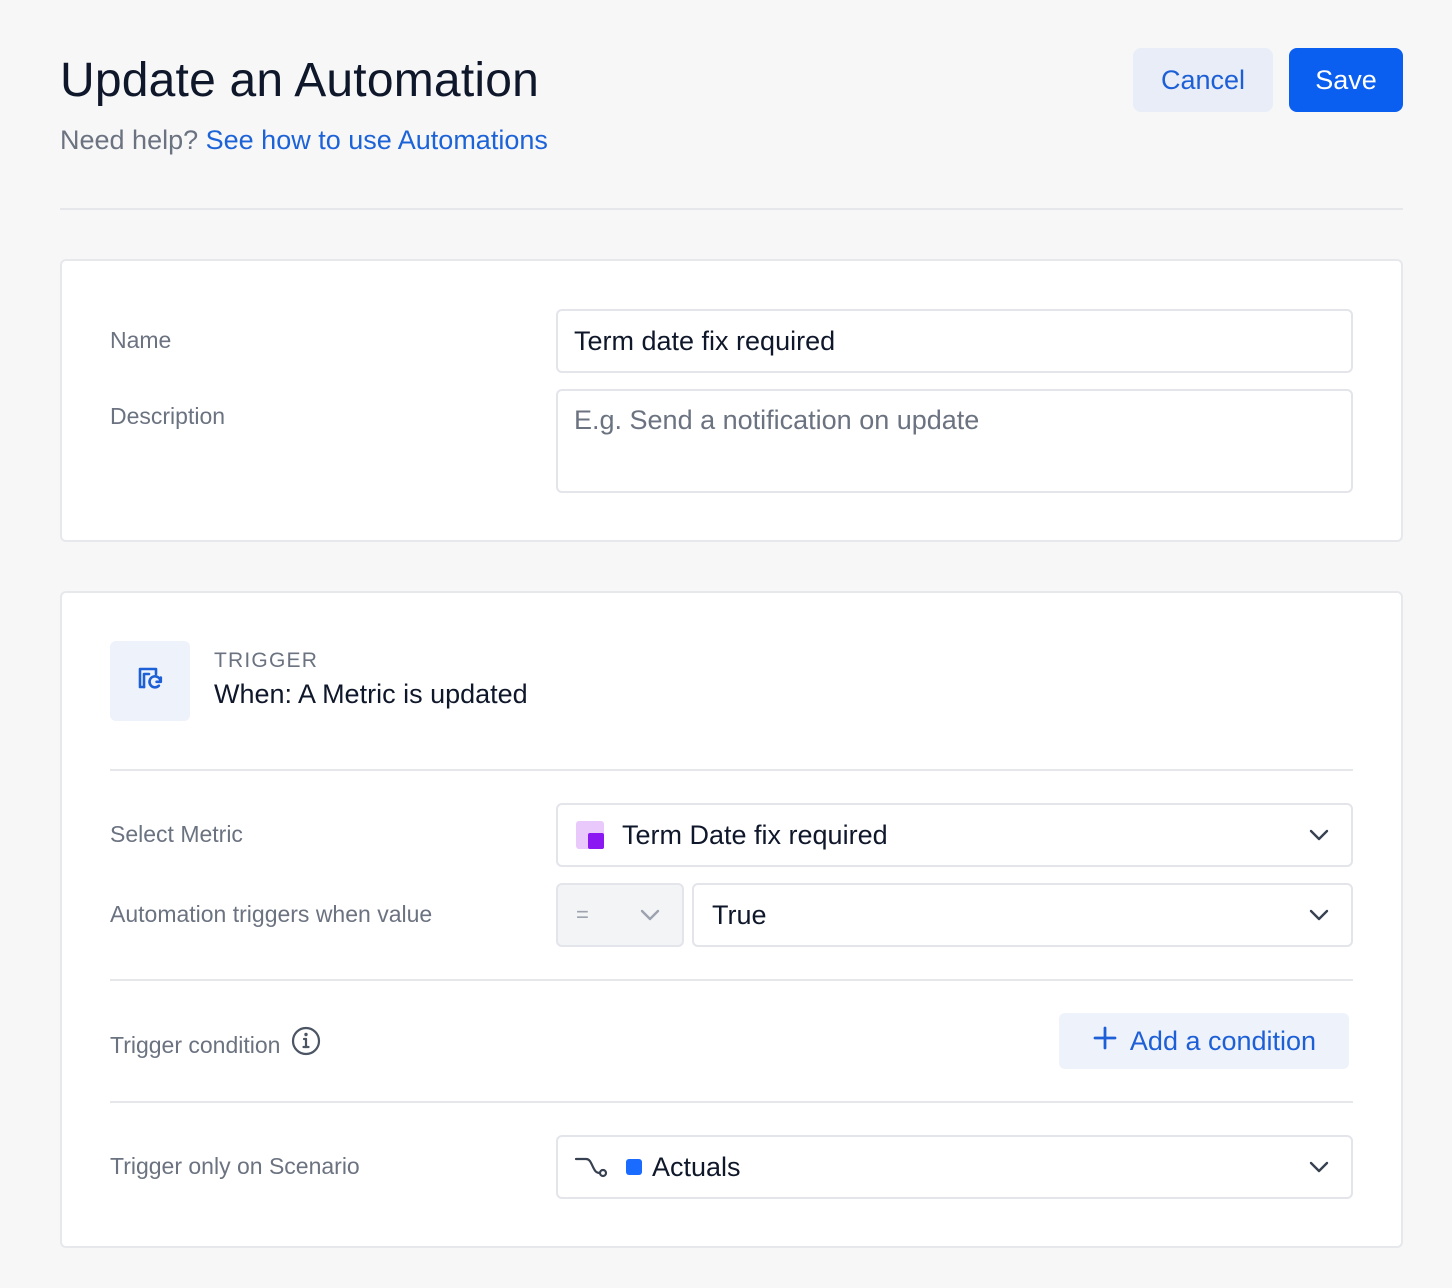 Image resolution: width=1452 pixels, height=1288 pixels. I want to click on metric-select-label: Term Date fix required, so click(755, 834).